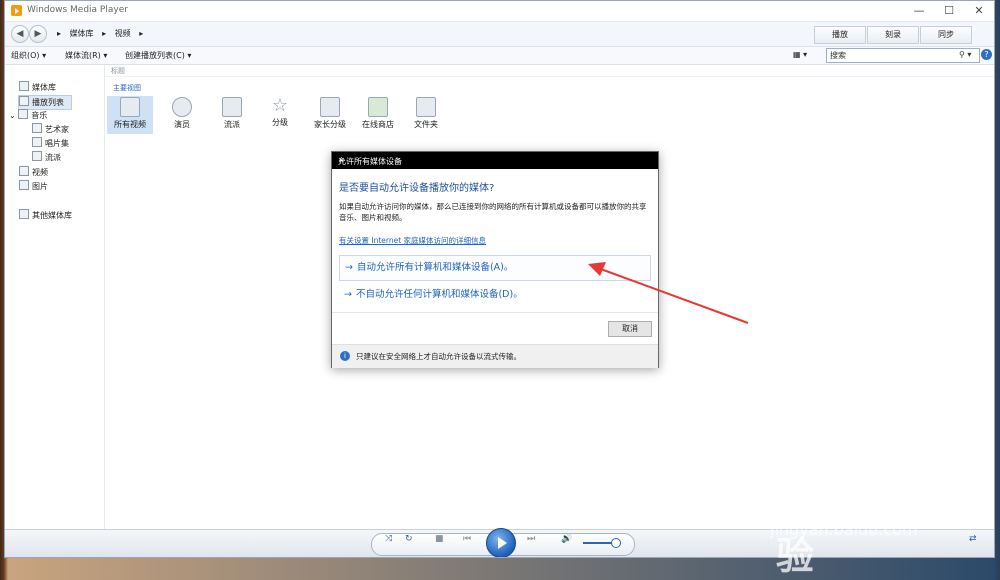 The image size is (1000, 580). Describe the element at coordinates (439, 539) in the screenshot. I see `stop-icon: ■` at that location.